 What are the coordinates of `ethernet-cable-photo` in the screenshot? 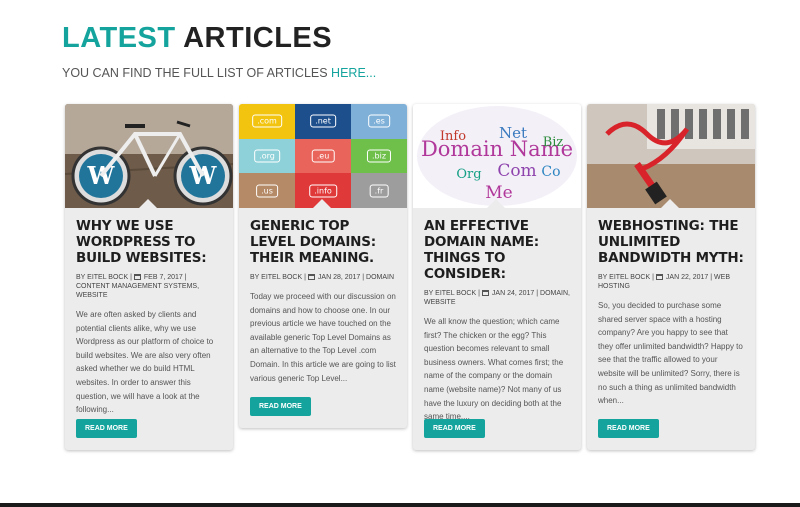 It's located at (671, 156).